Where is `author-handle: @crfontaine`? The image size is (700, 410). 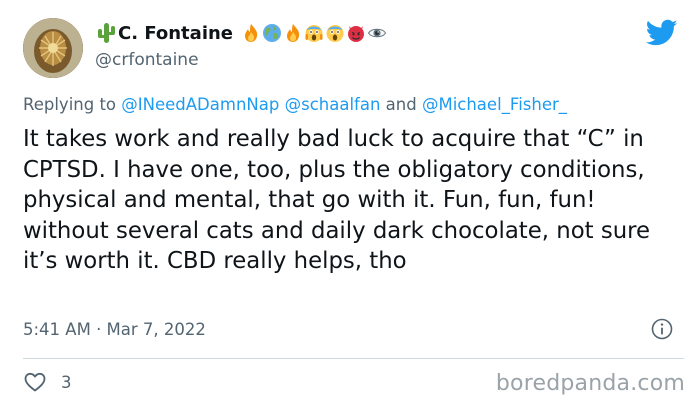 author-handle: @crfontaine is located at coordinates (241, 60).